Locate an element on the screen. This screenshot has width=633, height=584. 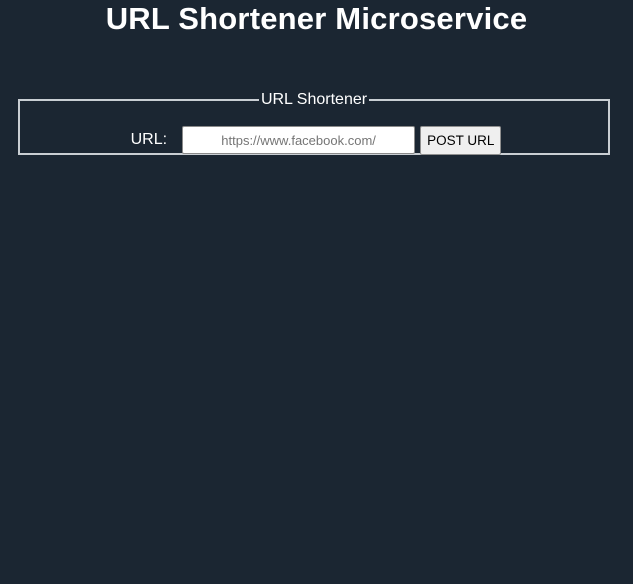
form-legend: URL Shortener is located at coordinates (314, 99).